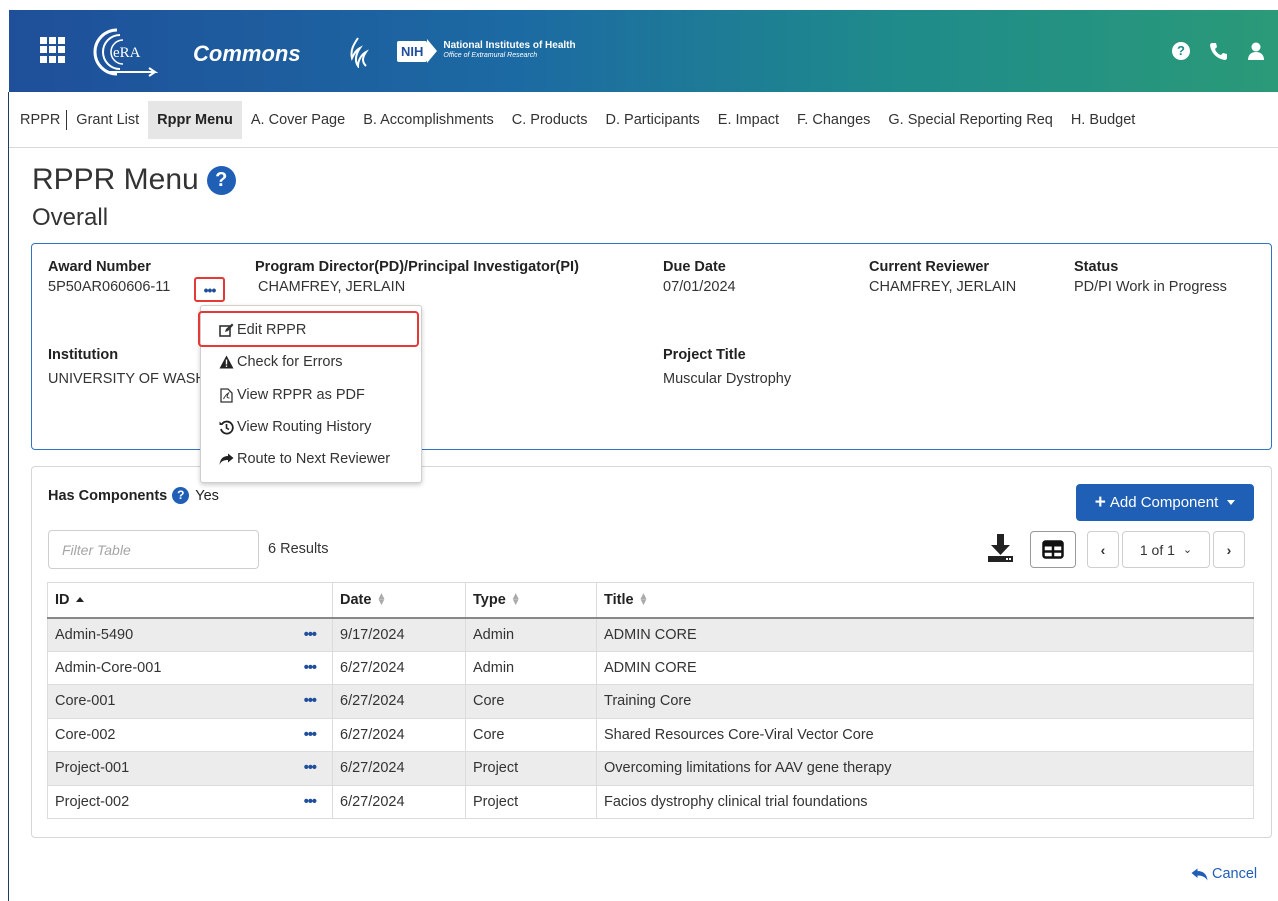 The image size is (1278, 901). I want to click on plus-icon: +, so click(1100, 502).